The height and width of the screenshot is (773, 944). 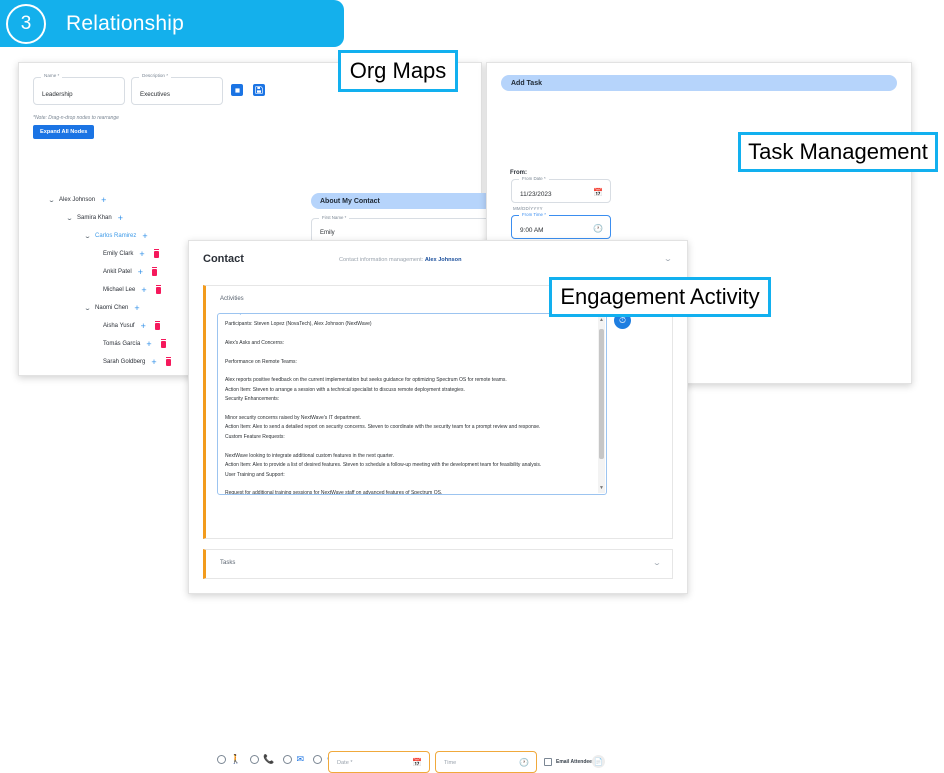 What do you see at coordinates (119, 290) in the screenshot?
I see `tree-node-label: Michael Lee` at bounding box center [119, 290].